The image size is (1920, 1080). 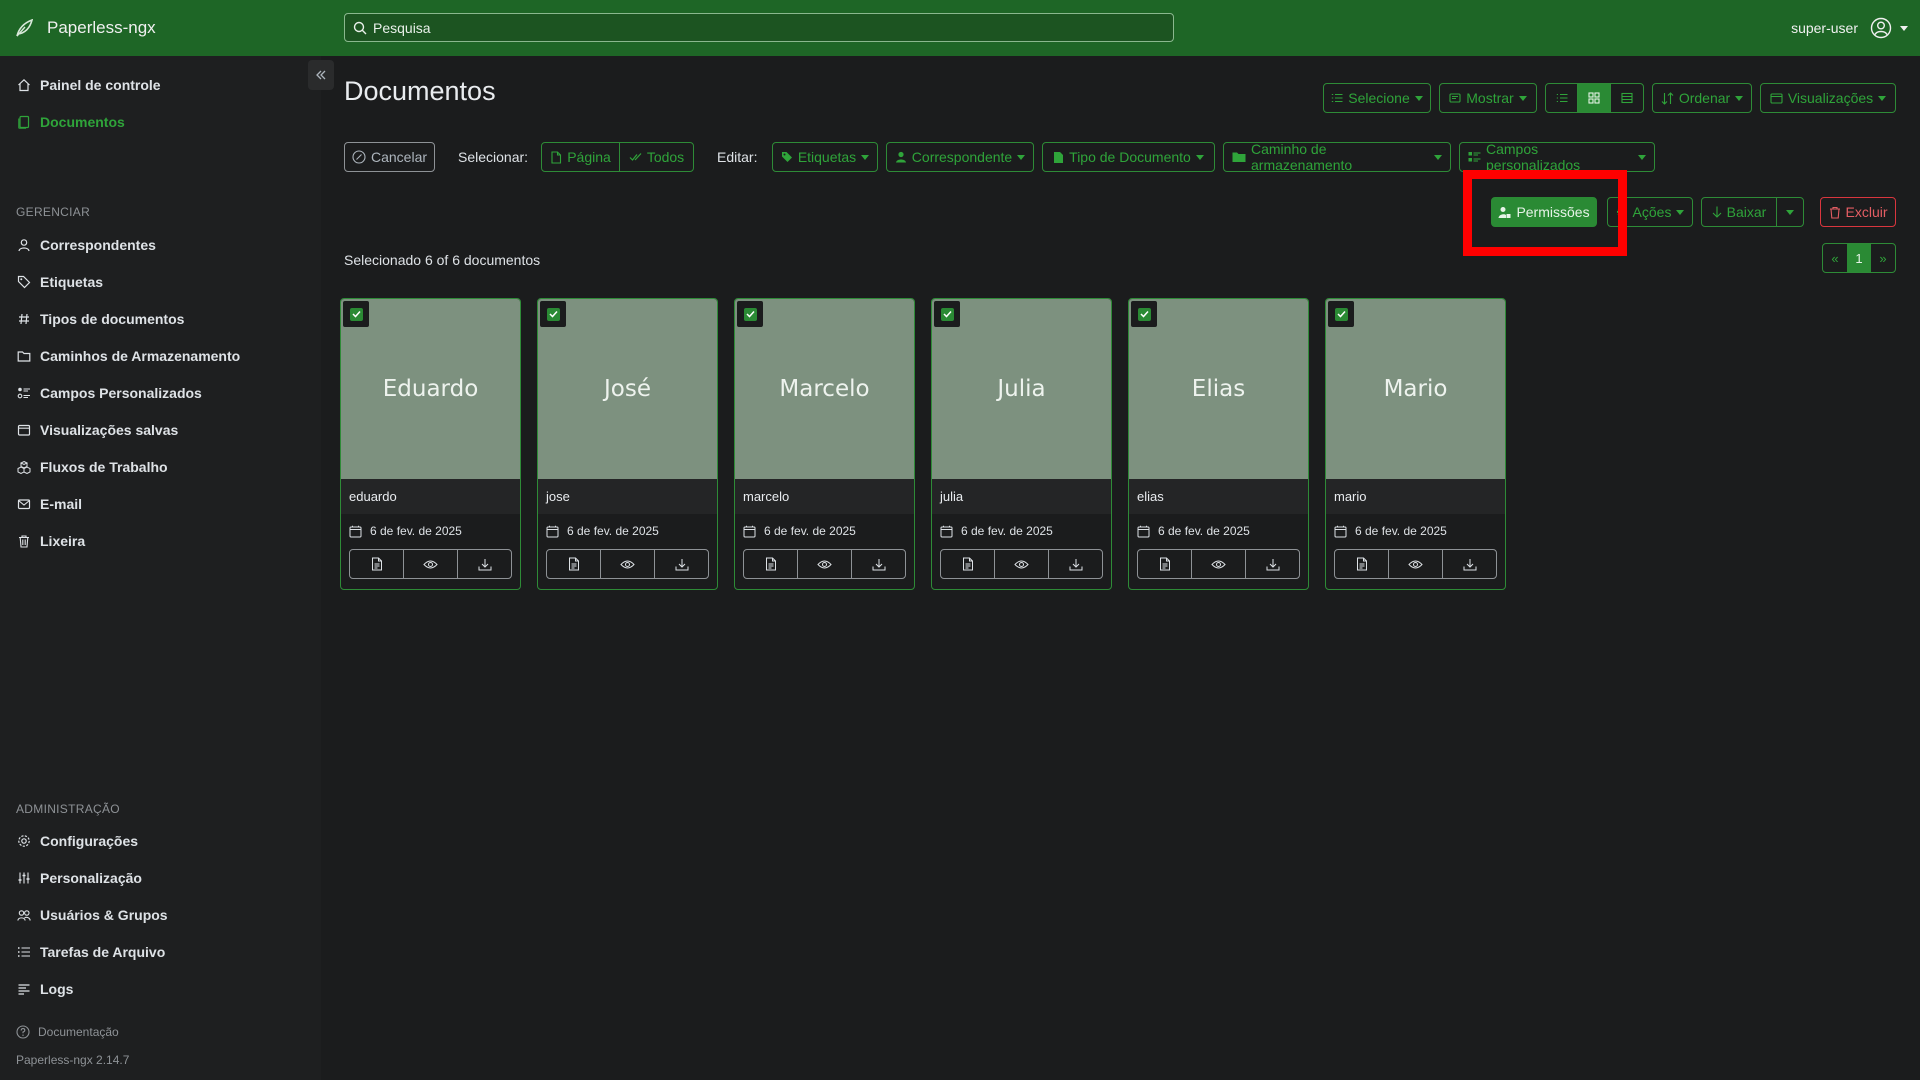 I want to click on sidebar-item-label: Lixeira, so click(x=63, y=541).